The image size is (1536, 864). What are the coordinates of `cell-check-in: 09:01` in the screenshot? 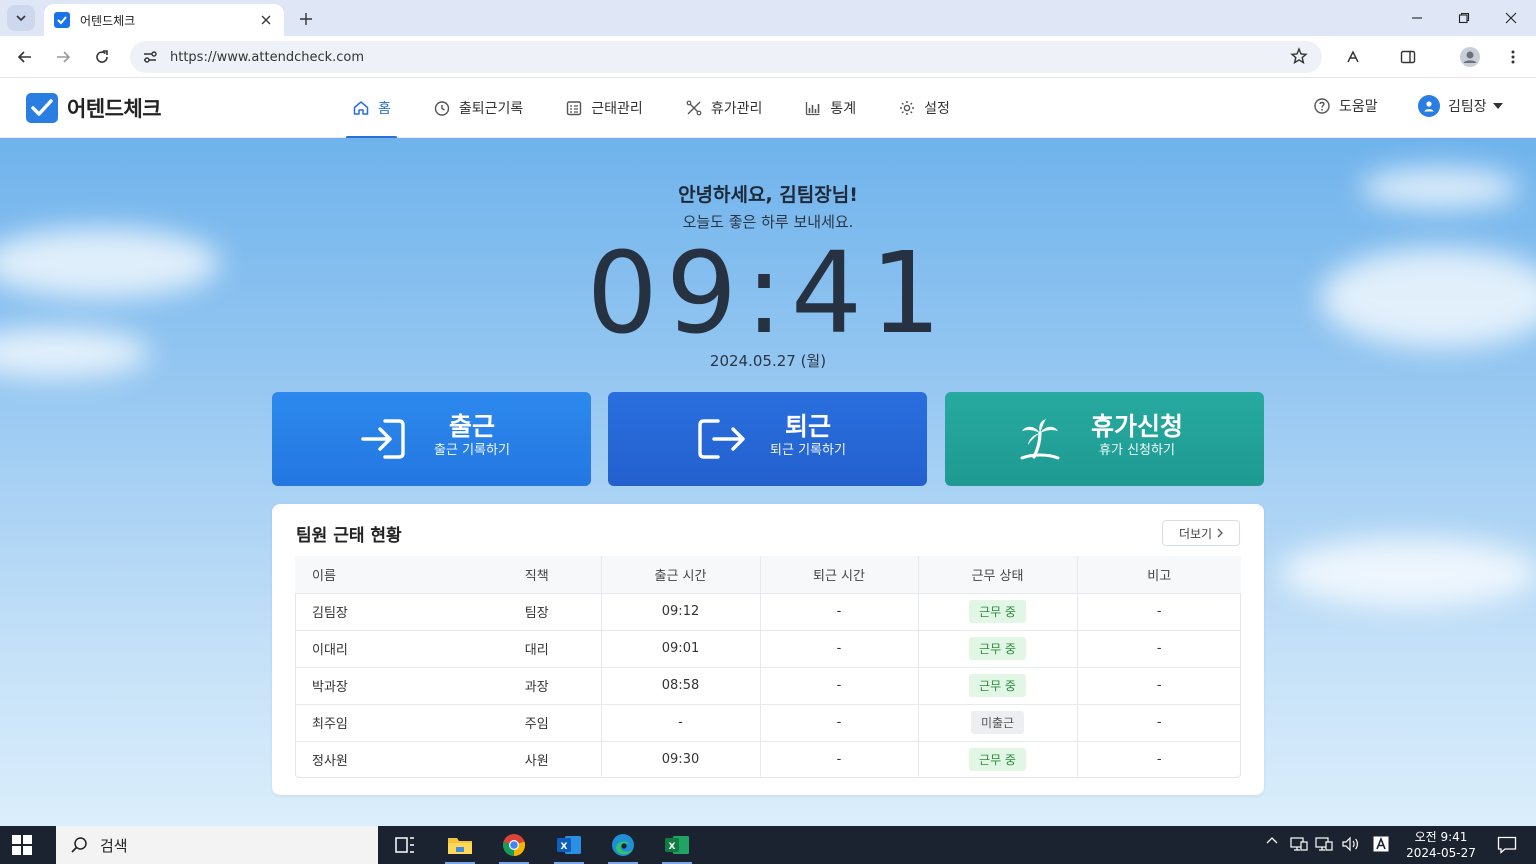 It's located at (680, 649).